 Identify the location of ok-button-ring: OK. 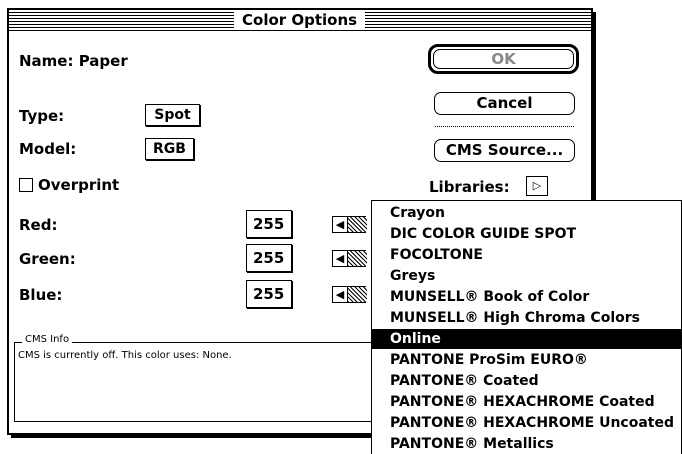
(503, 59).